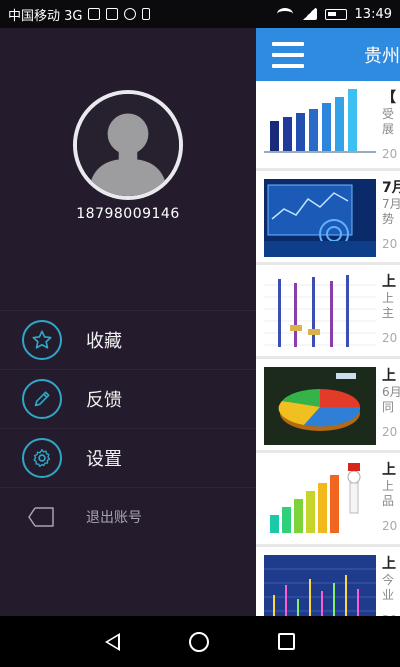  I want to click on home-icon, so click(198, 641).